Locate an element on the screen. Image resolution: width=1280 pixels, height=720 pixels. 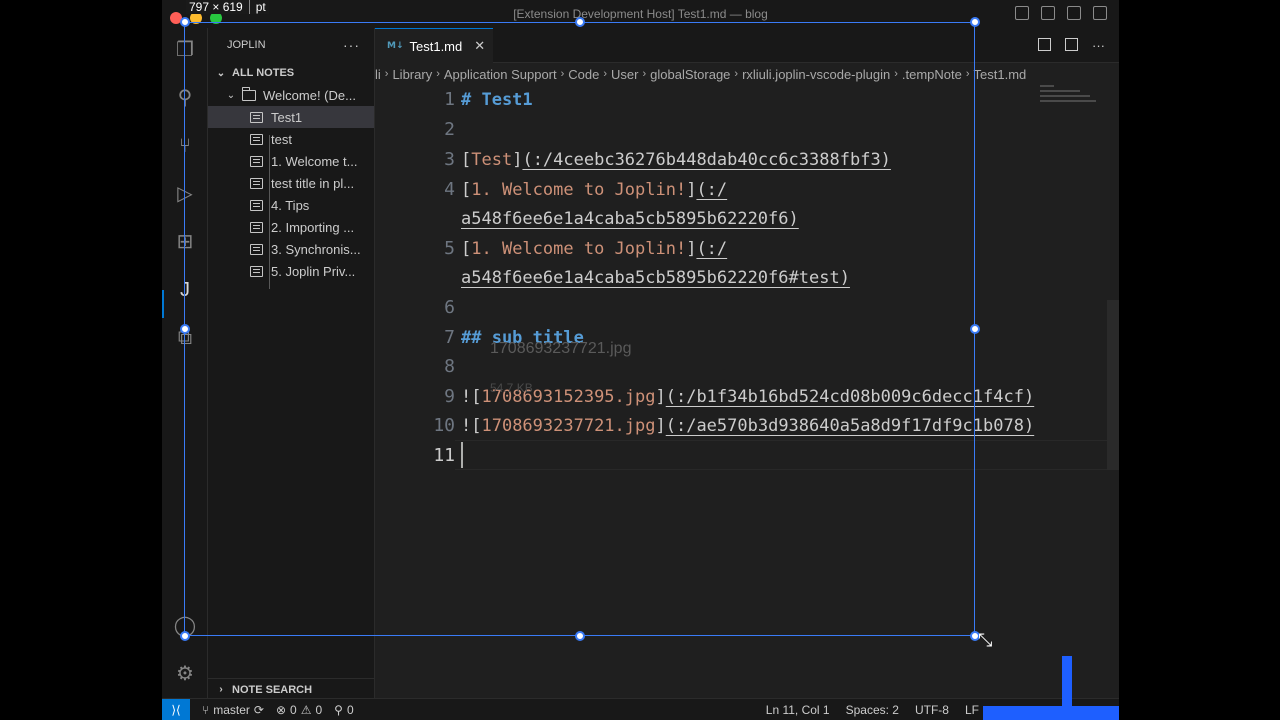
status-right: Ln 11, Col 1 Spaces: 2 UTF-8 LF is located at coordinates (872, 710).